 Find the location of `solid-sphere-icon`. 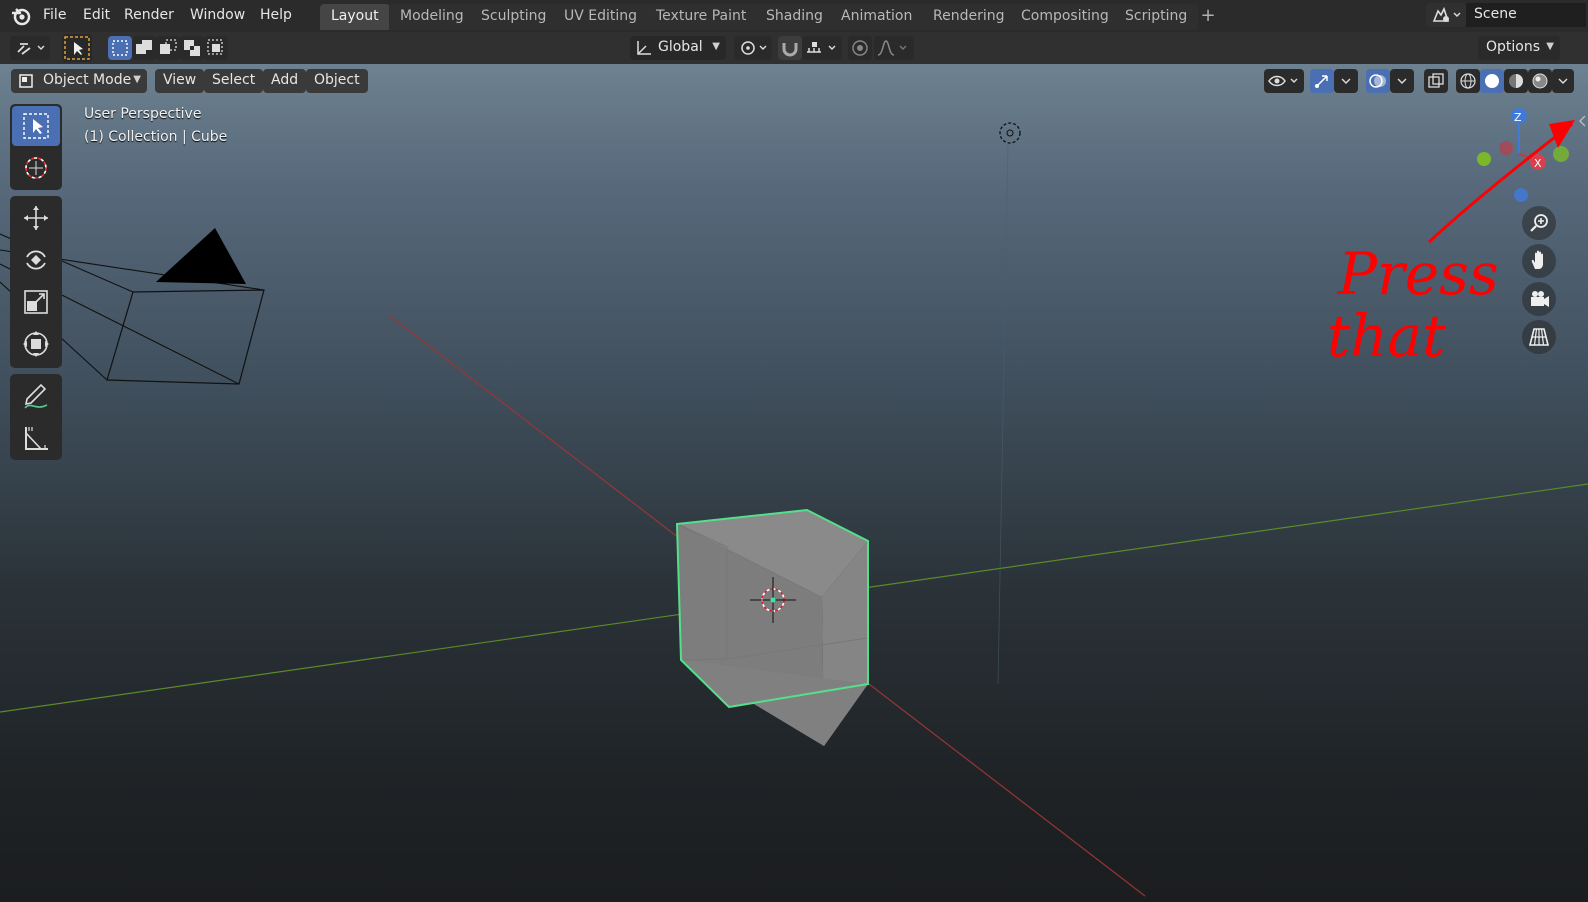

solid-sphere-icon is located at coordinates (1492, 81).